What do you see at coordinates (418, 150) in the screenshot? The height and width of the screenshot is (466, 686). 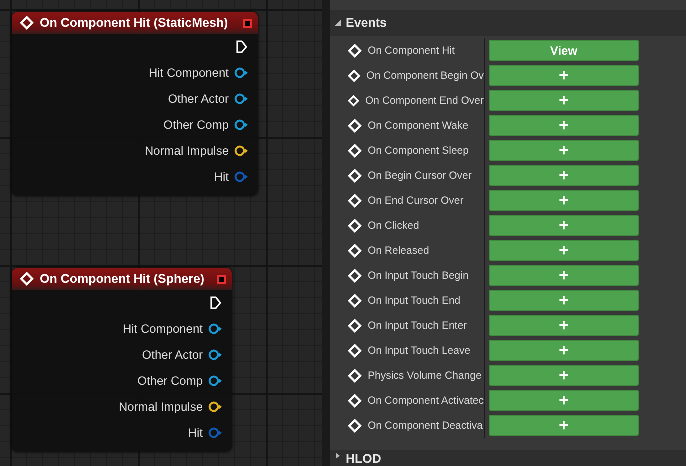 I see `event-name: On Component Sleep` at bounding box center [418, 150].